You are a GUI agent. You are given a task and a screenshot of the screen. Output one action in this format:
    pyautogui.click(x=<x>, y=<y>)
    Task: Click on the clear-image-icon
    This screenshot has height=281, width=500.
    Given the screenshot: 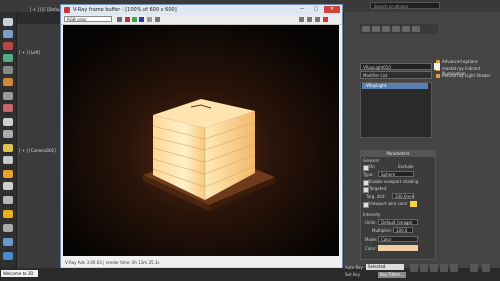 What is the action you would take?
    pyautogui.click(x=301, y=19)
    